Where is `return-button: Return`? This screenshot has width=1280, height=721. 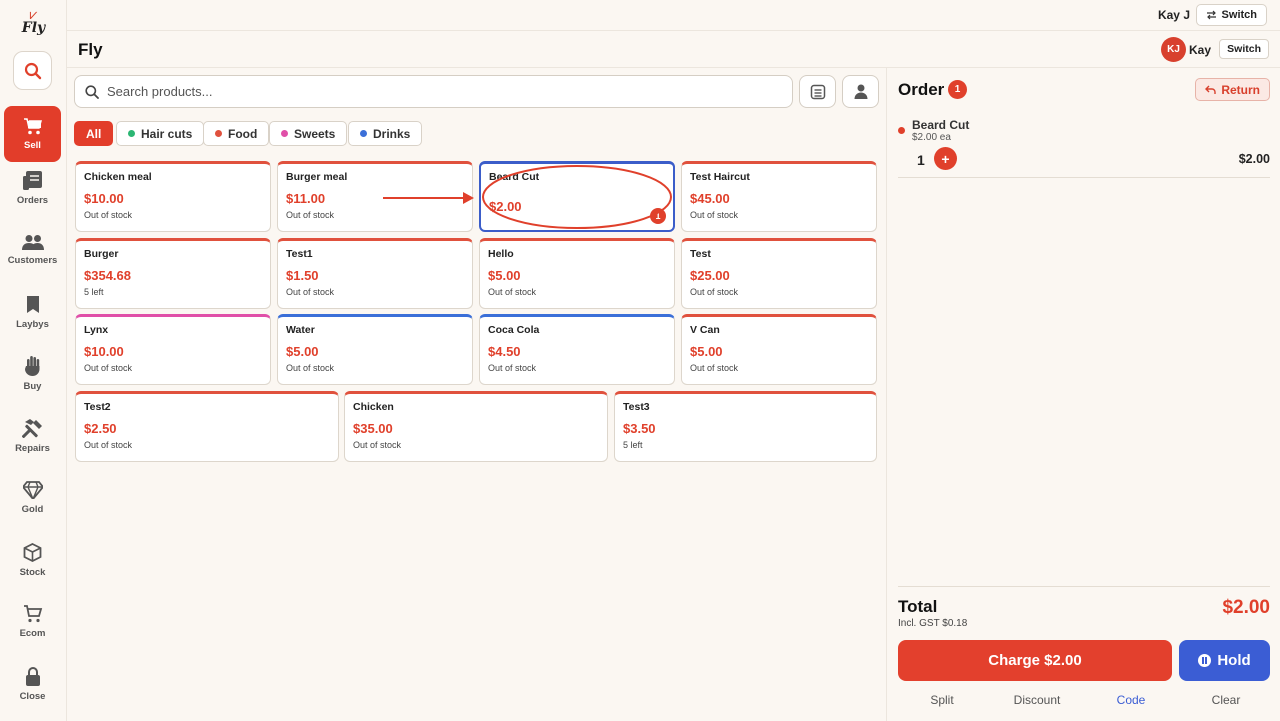
return-button: Return is located at coordinates (1232, 89).